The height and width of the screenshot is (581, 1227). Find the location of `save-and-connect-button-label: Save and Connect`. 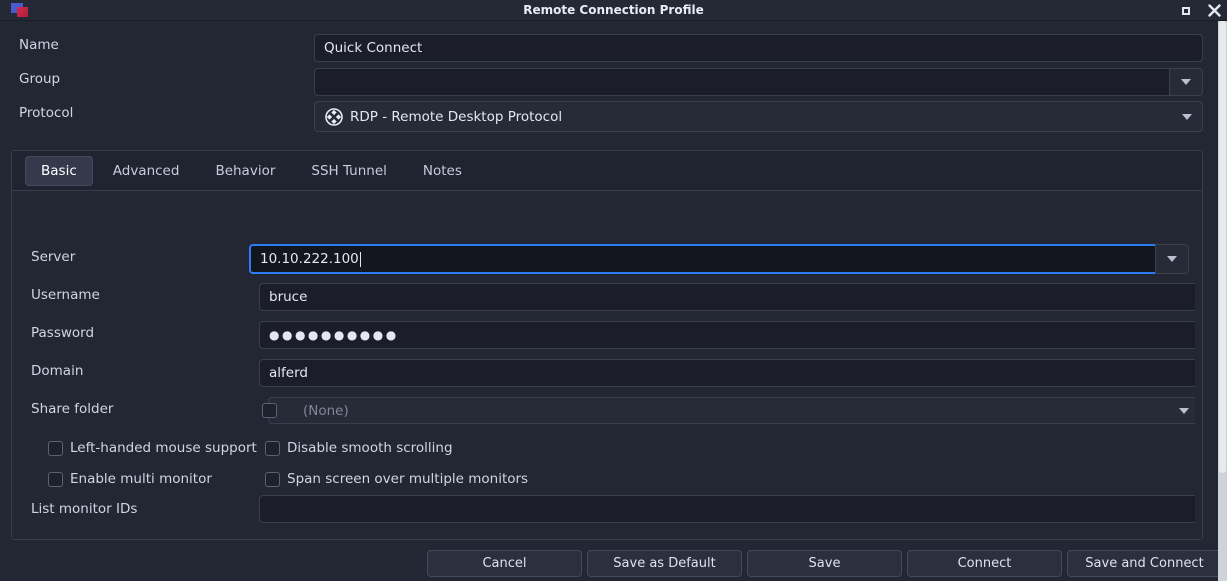

save-and-connect-button-label: Save and Connect is located at coordinates (1144, 563).